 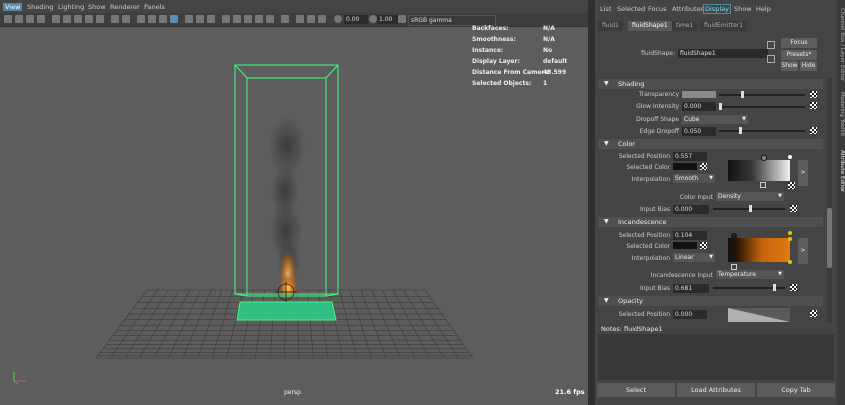 What do you see at coordinates (226, 19) in the screenshot?
I see `use-lights-icon` at bounding box center [226, 19].